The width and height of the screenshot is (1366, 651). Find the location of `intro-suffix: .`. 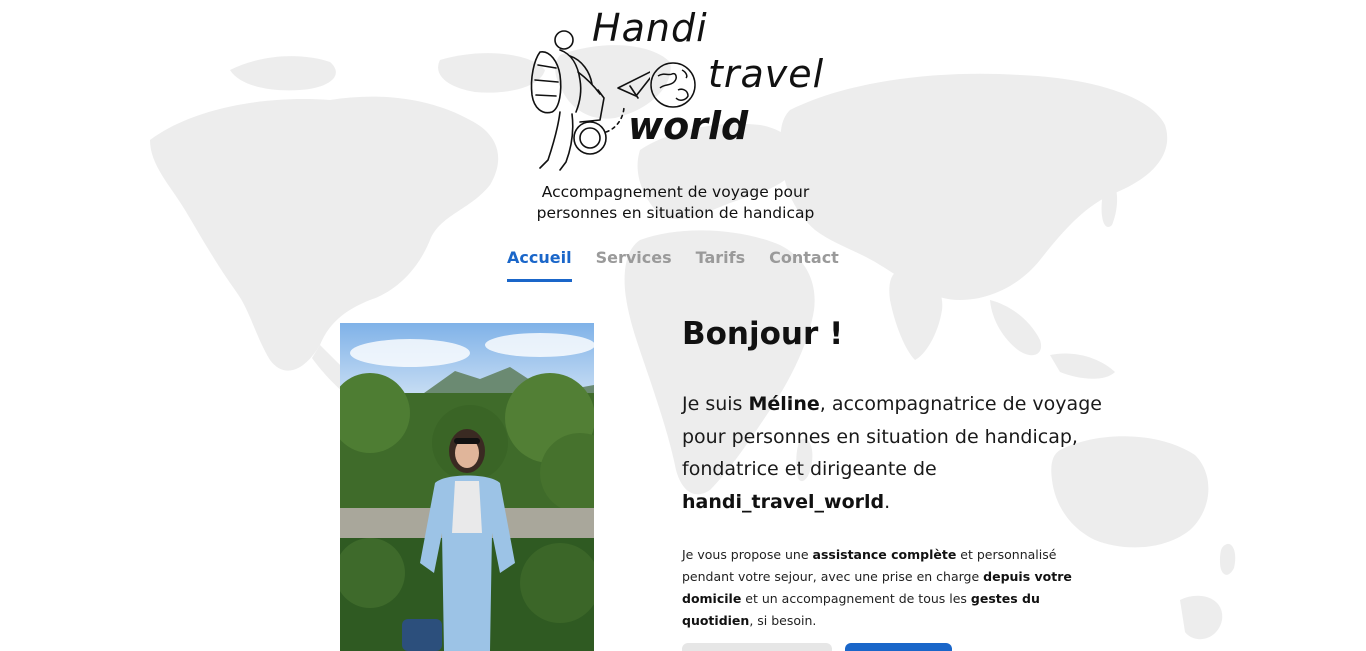

intro-suffix: . is located at coordinates (887, 501).